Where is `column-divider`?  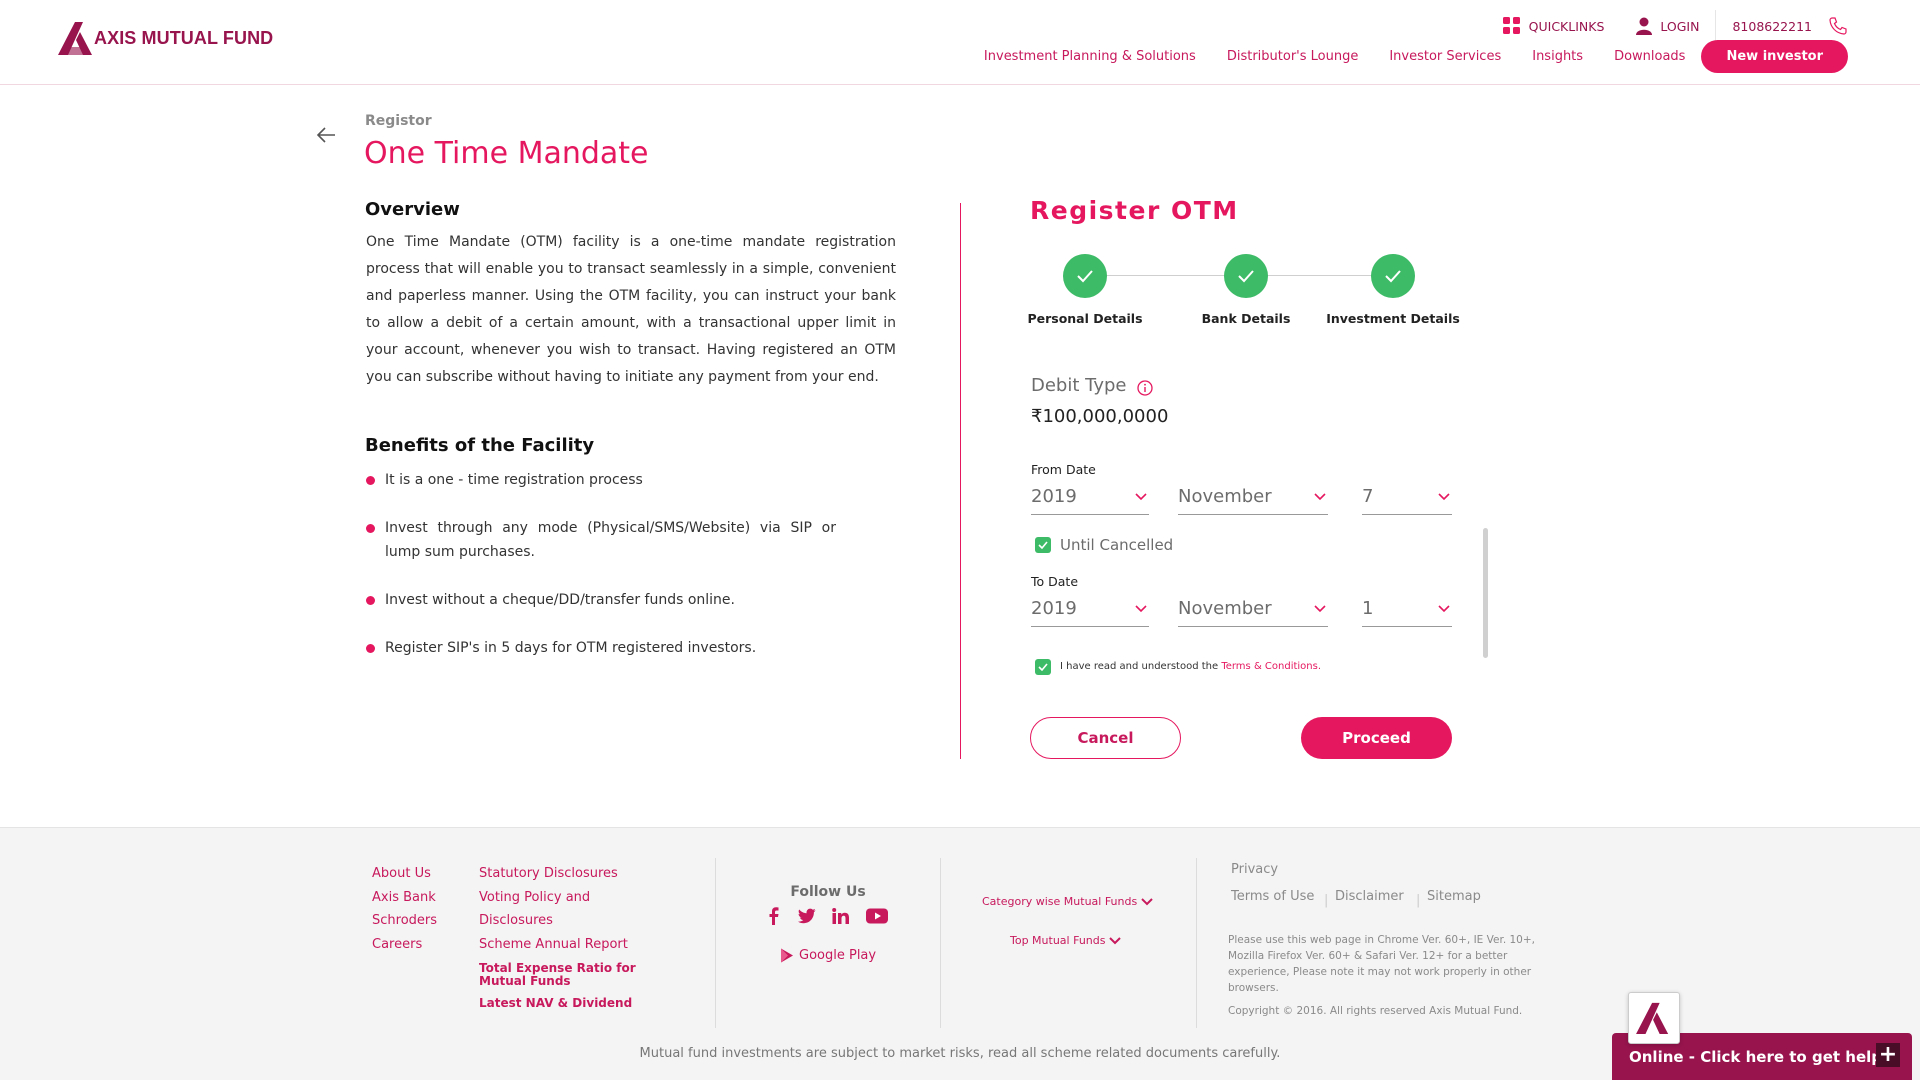
column-divider is located at coordinates (960, 481).